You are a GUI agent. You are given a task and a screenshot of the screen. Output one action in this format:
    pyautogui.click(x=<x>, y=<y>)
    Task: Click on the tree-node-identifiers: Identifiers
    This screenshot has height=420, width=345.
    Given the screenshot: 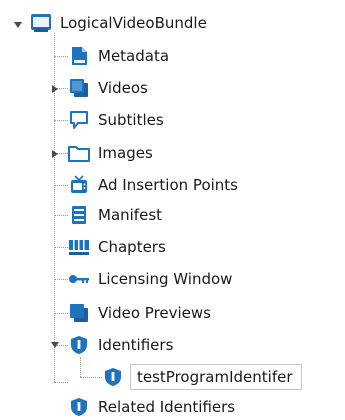 What is the action you would take?
    pyautogui.click(x=120, y=345)
    